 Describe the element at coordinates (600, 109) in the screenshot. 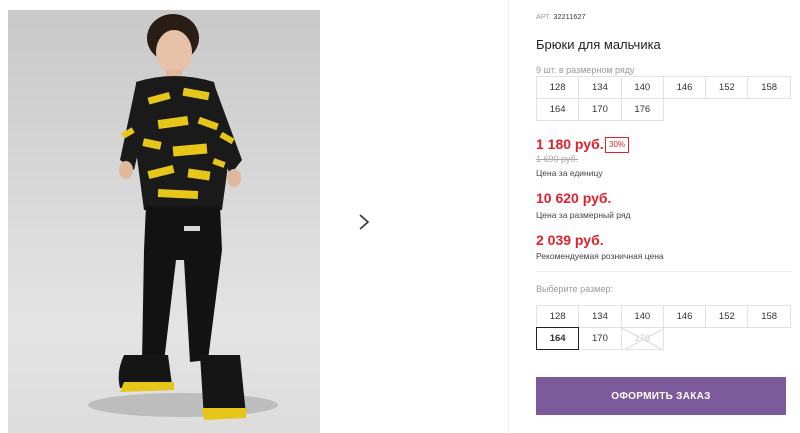

I see `size-range-cell: 170` at that location.